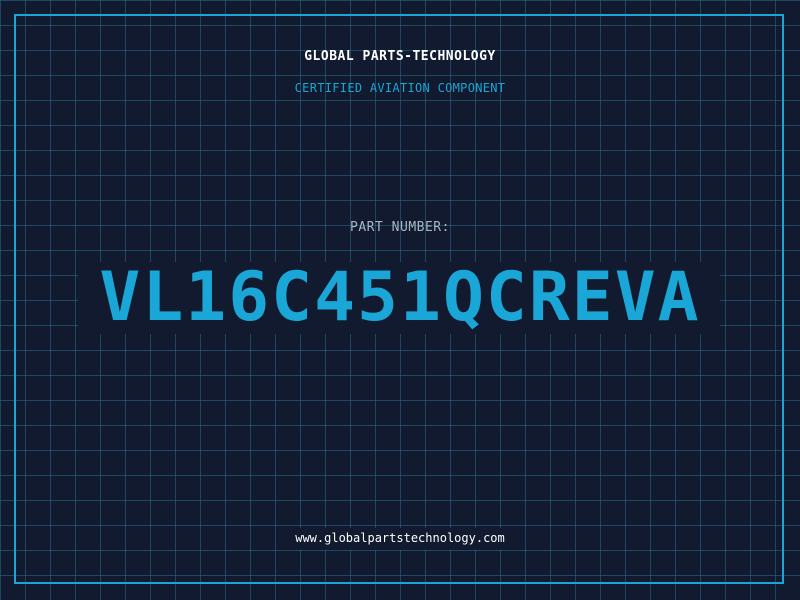 The height and width of the screenshot is (600, 800). I want to click on part-number-label: PART NUMBER:, so click(400, 227).